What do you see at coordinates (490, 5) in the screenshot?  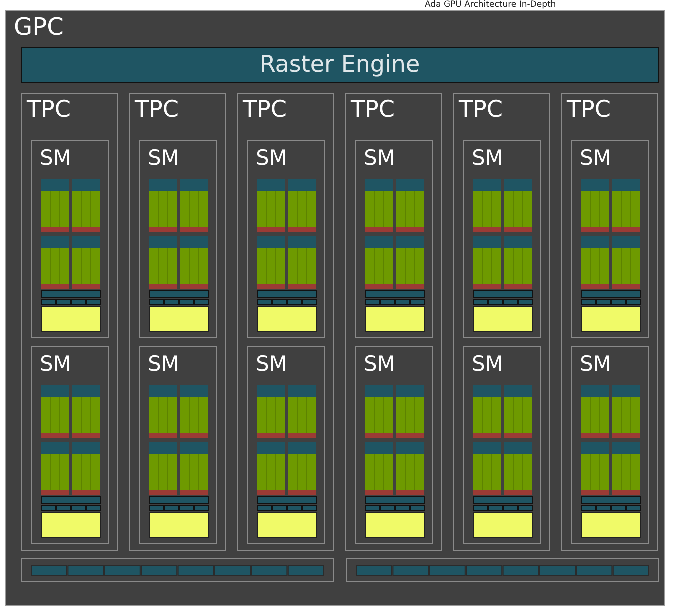 I see `page-header: Ada GPU Architecture In-Depth` at bounding box center [490, 5].